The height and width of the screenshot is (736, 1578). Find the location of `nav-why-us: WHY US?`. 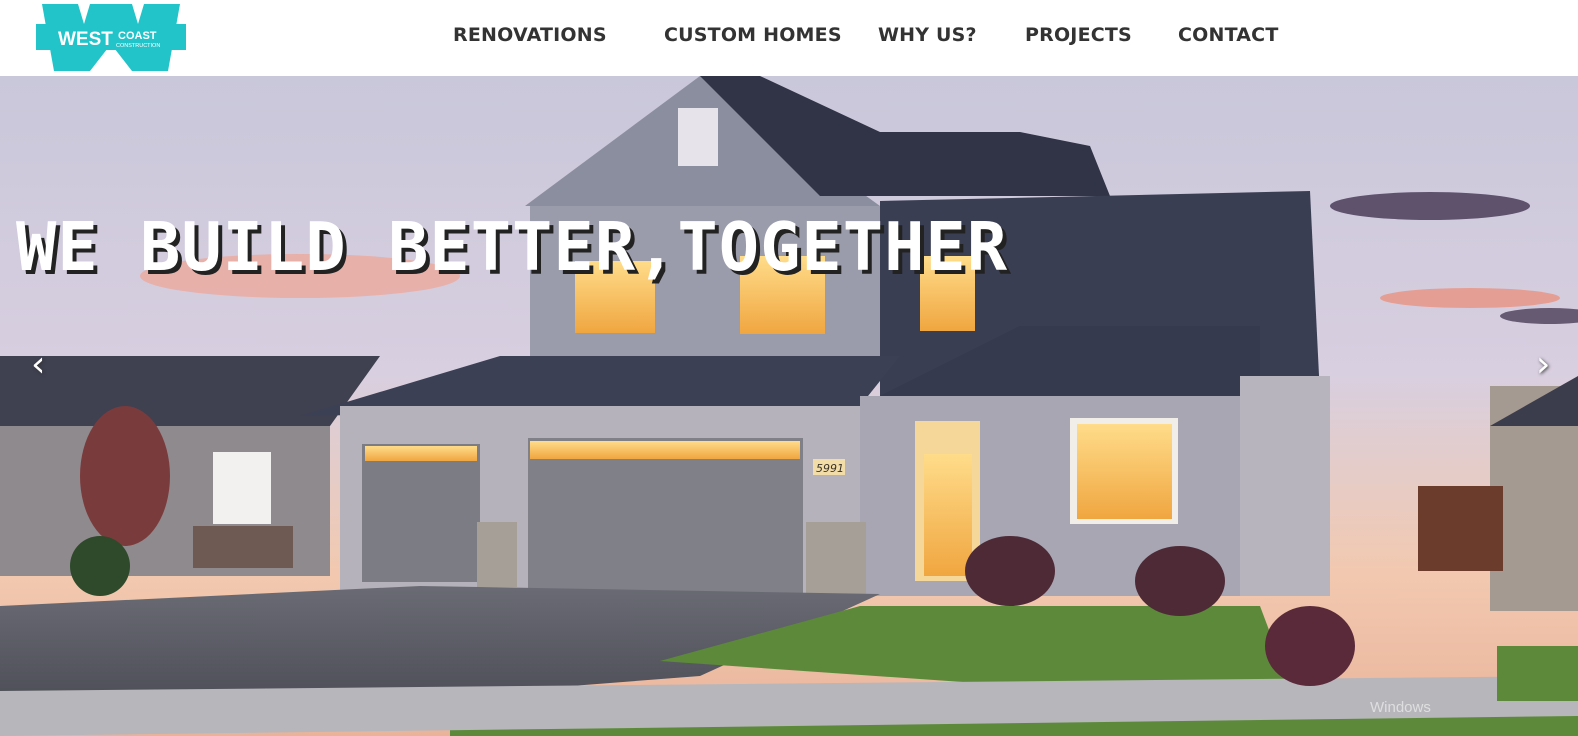

nav-why-us: WHY US? is located at coordinates (927, 35).